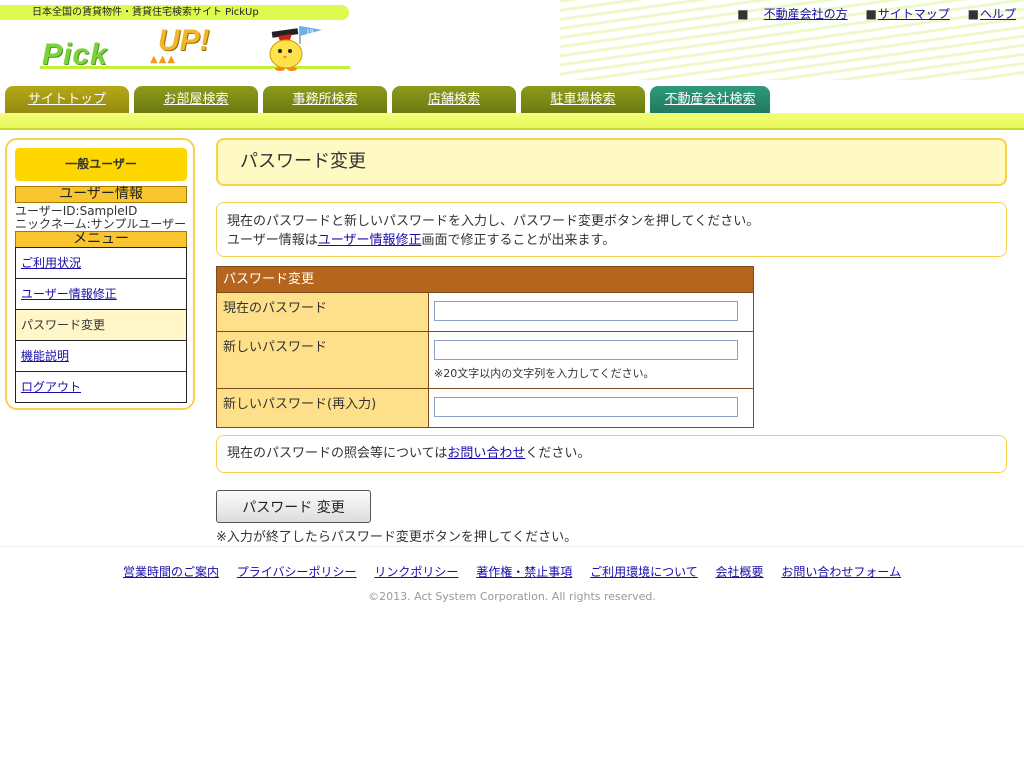 The height and width of the screenshot is (768, 1024). What do you see at coordinates (63, 325) in the screenshot?
I see `sidebar-item-label: パスワード変更` at bounding box center [63, 325].